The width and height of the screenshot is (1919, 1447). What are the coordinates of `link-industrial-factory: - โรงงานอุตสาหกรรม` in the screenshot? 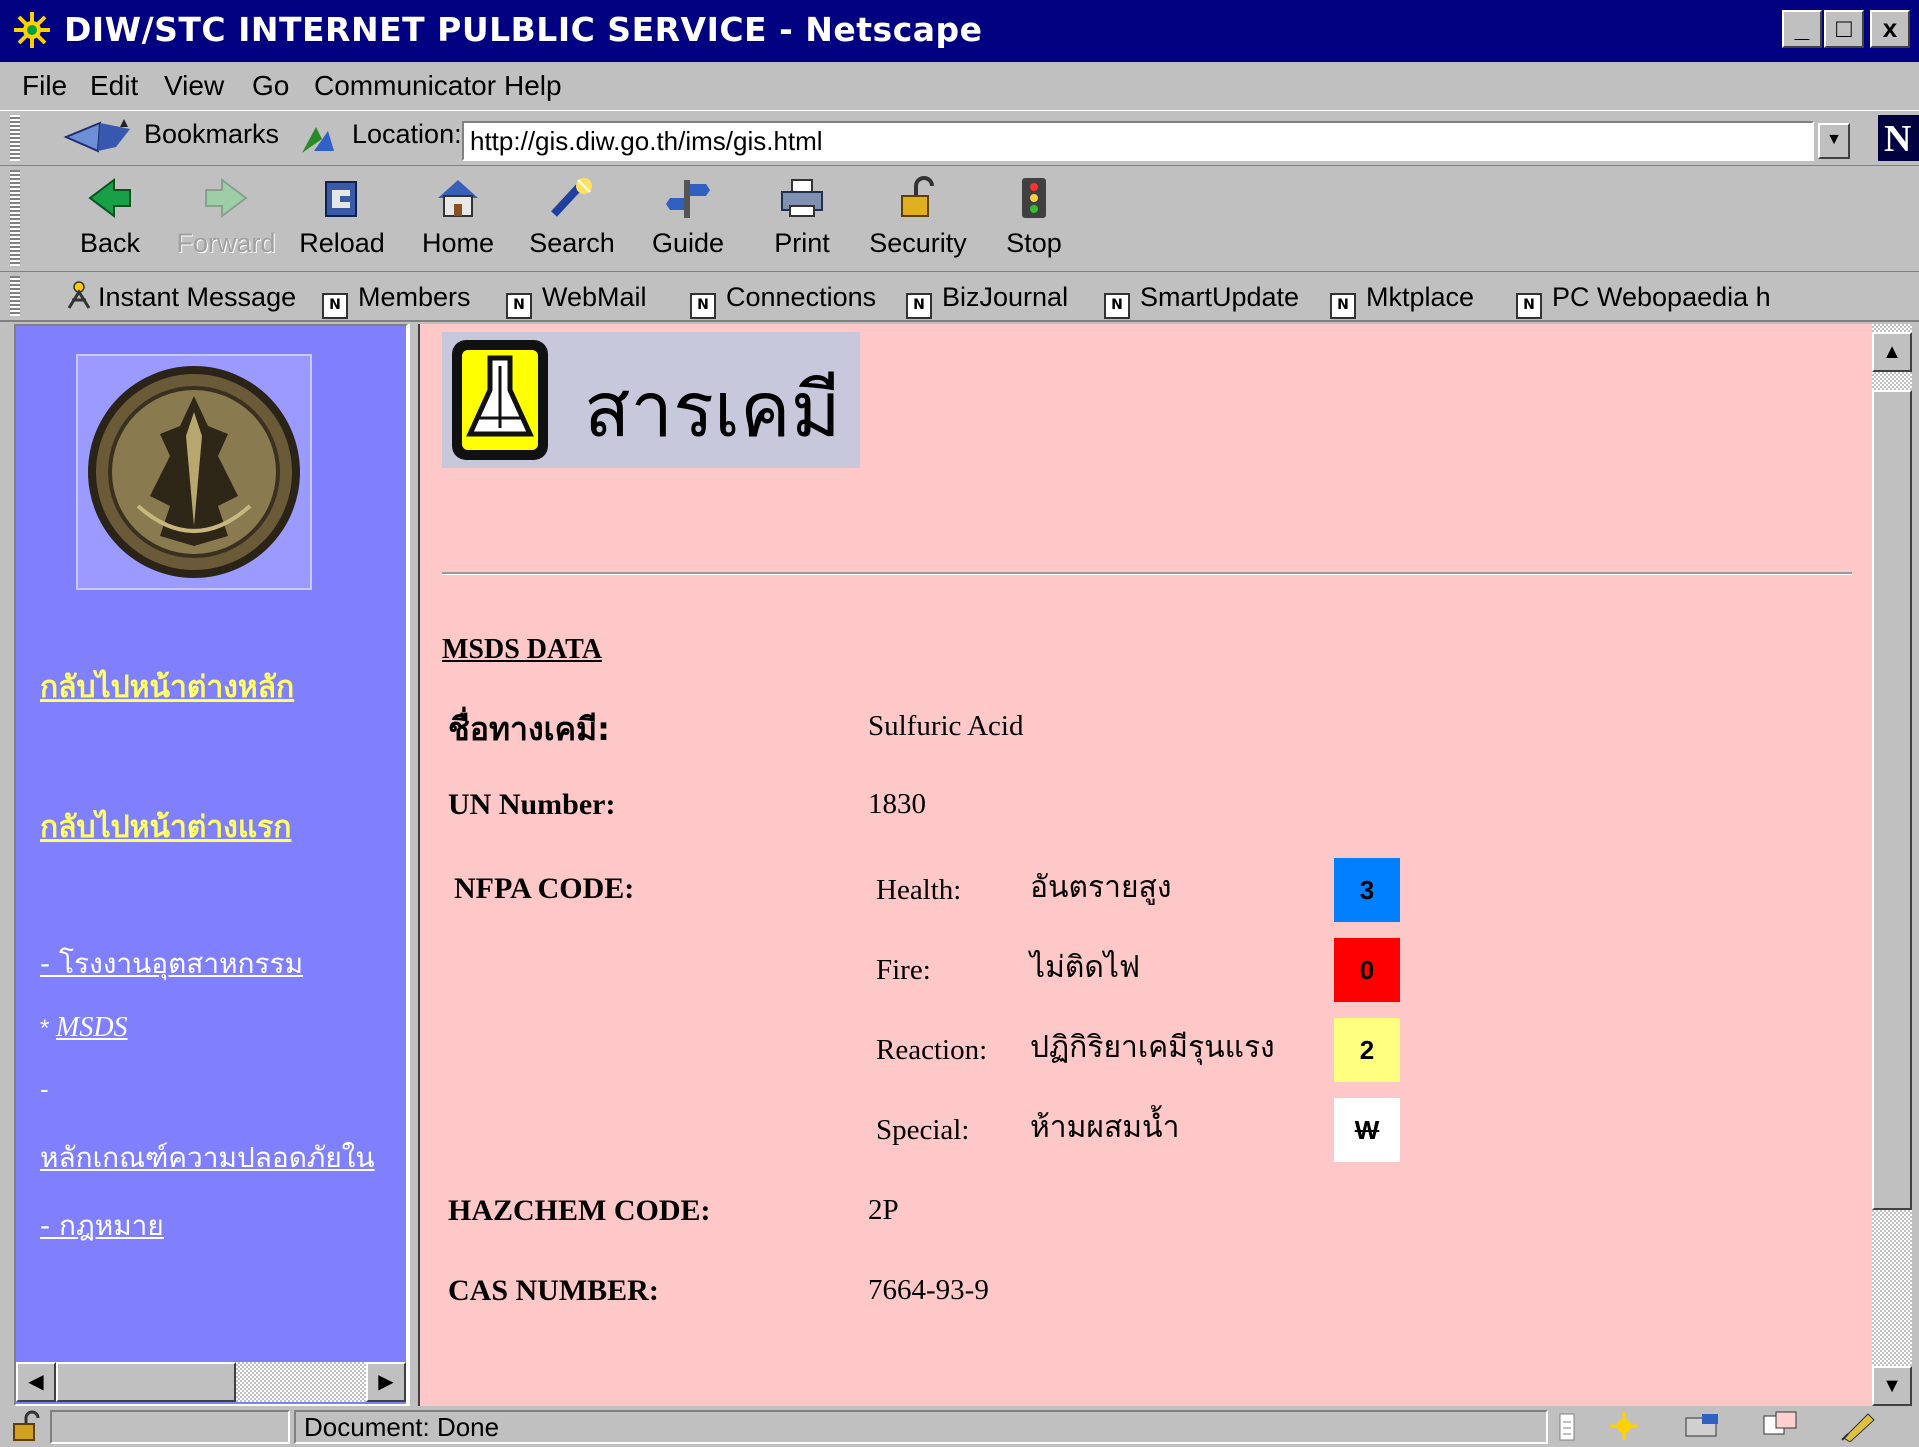 It's located at (171, 964).